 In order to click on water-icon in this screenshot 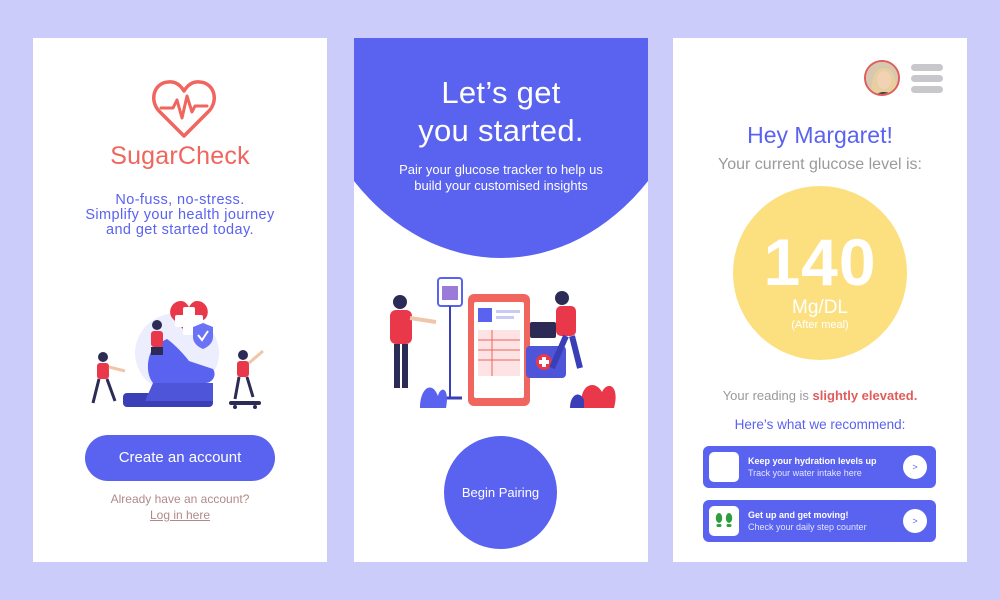, I will do `click(724, 467)`.